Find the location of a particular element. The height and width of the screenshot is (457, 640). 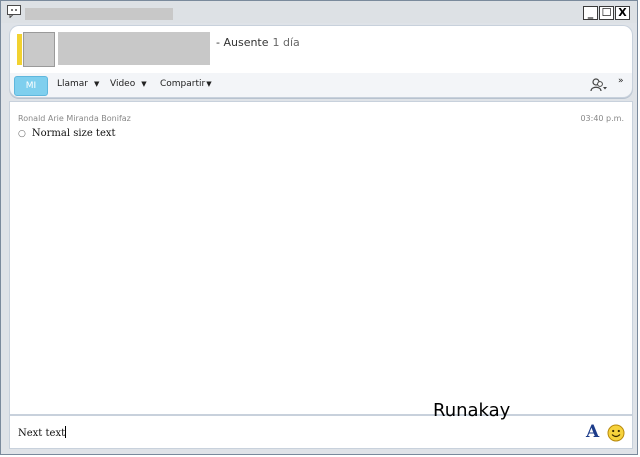

contacts-icon is located at coordinates (599, 85).